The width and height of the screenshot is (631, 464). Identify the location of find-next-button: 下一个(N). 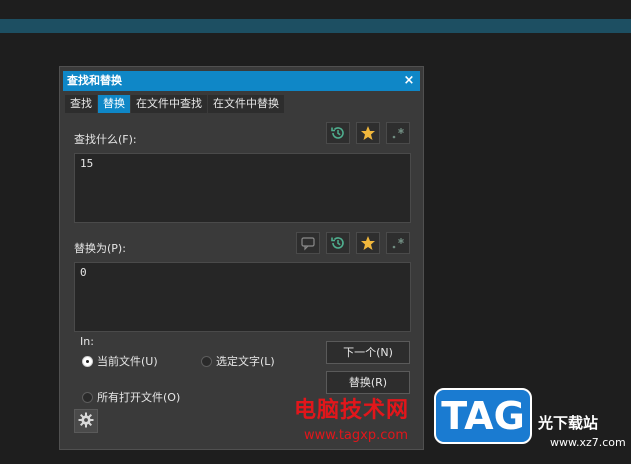
(368, 352).